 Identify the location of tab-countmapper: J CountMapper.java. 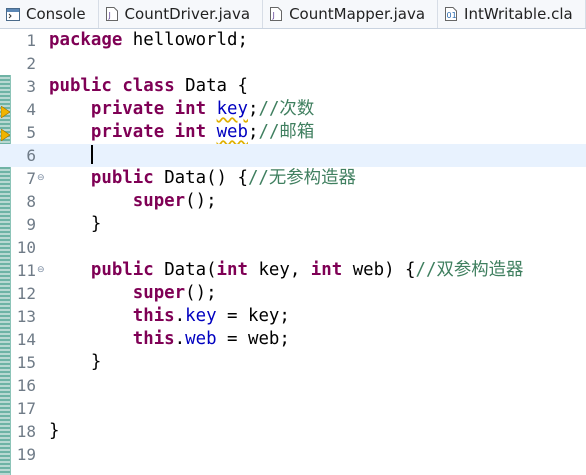
(351, 14).